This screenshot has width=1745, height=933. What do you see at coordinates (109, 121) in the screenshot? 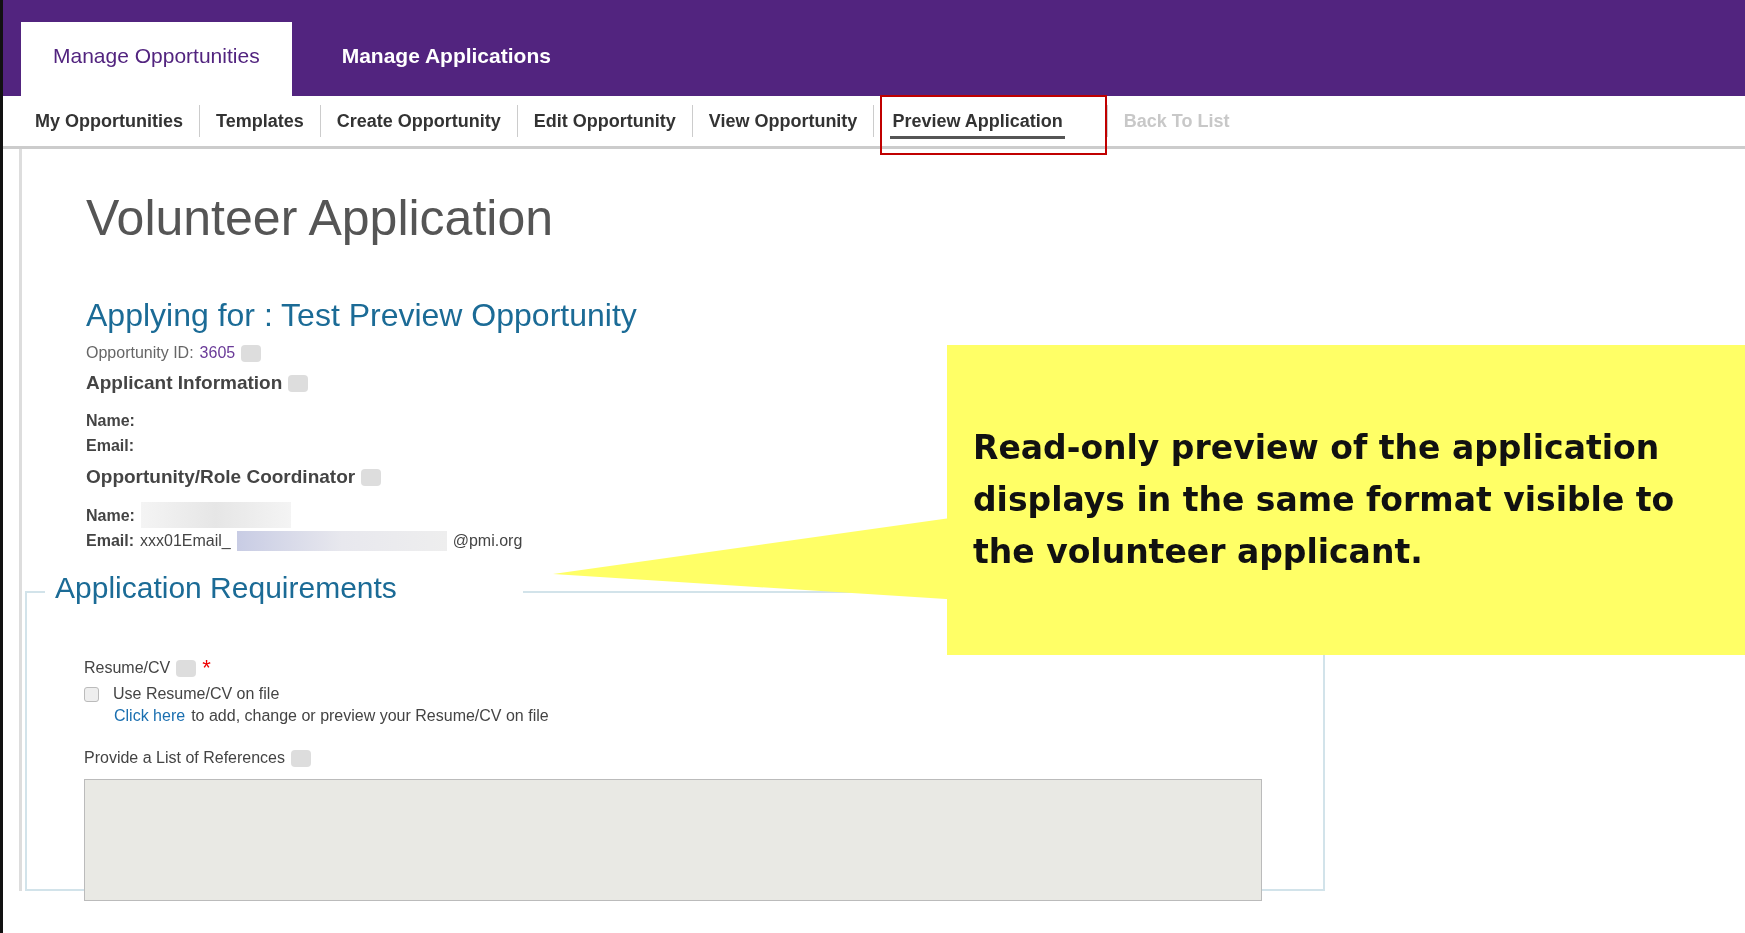
I see `sub-nav-link: My Opportunities` at bounding box center [109, 121].